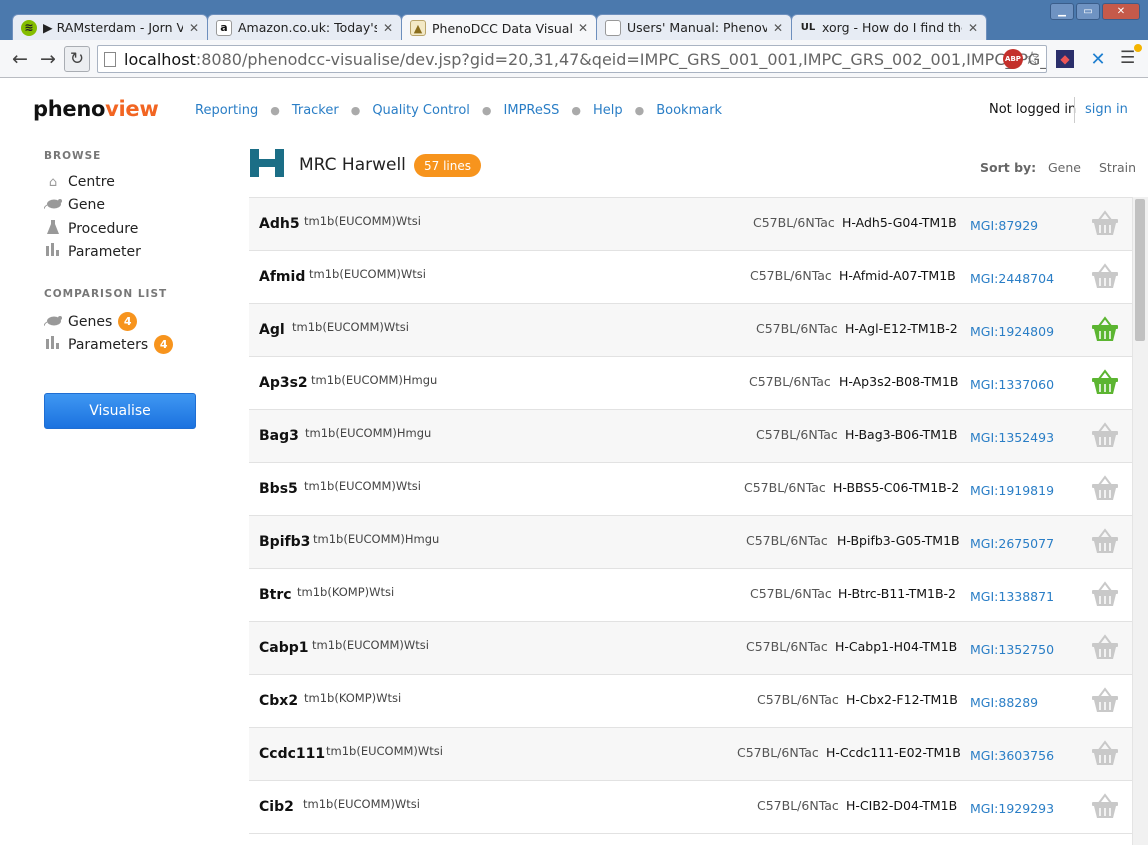 The height and width of the screenshot is (845, 1148). Describe the element at coordinates (1106, 109) in the screenshot. I see `sign-in-link: sign in` at that location.